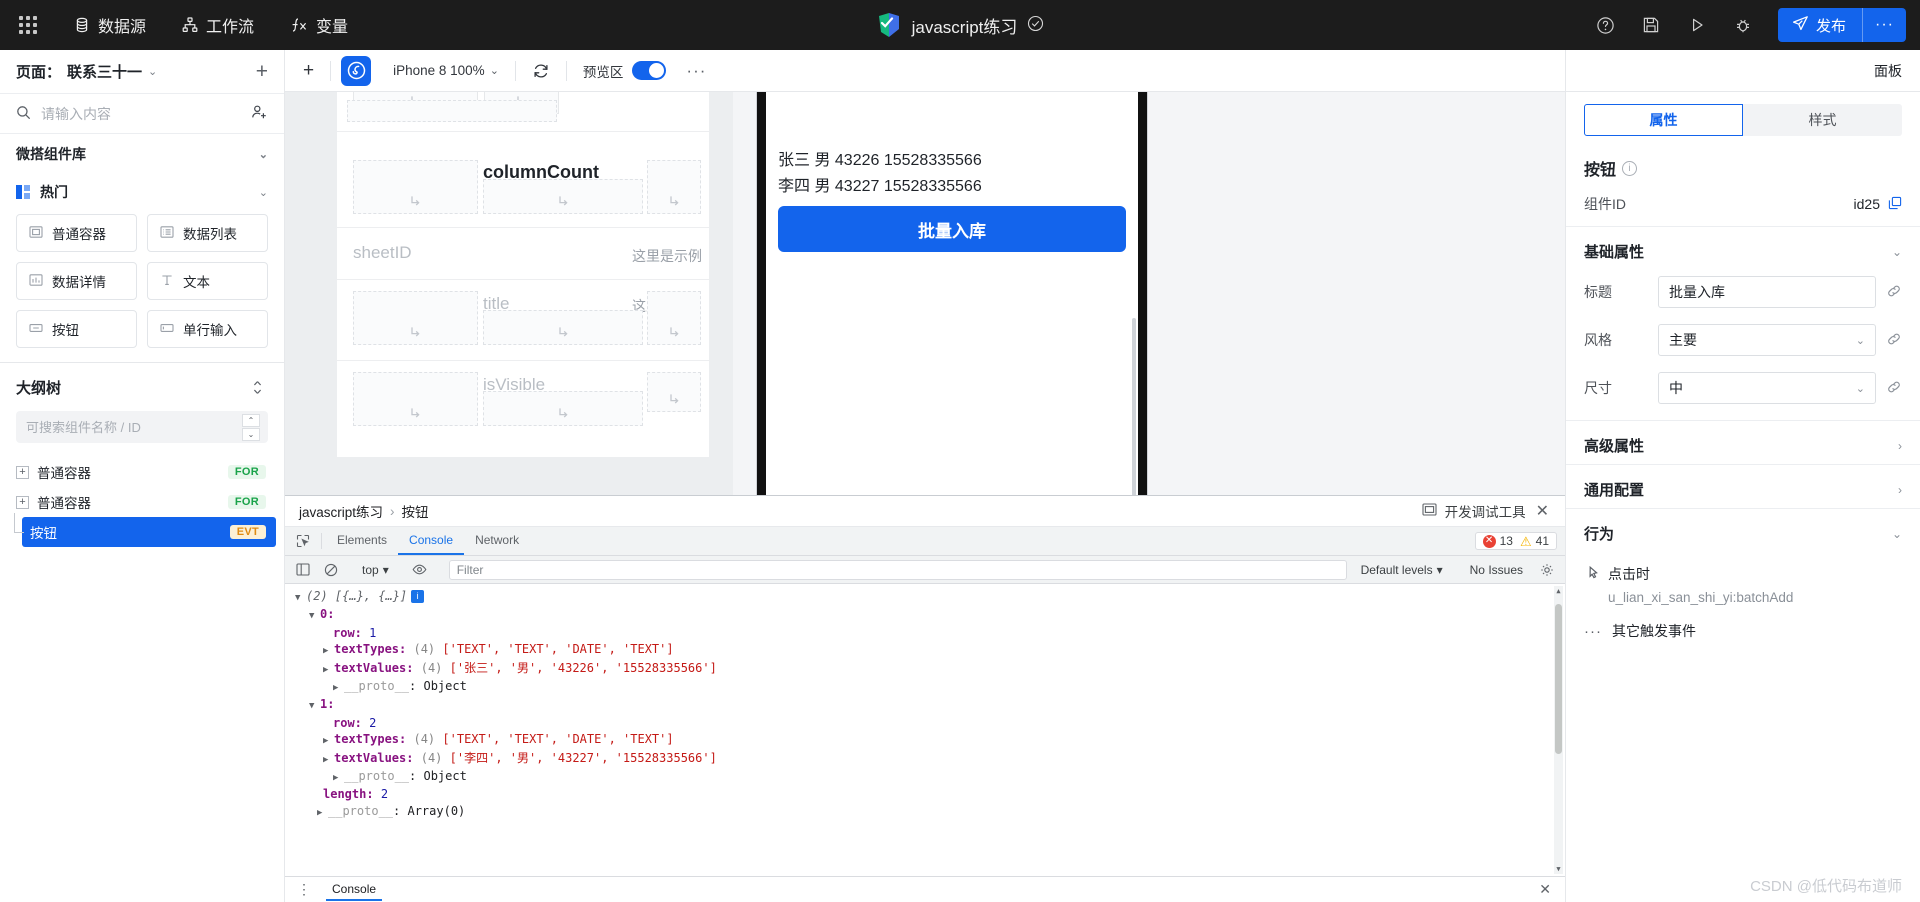 The image size is (1920, 902). Describe the element at coordinates (259, 113) in the screenshot. I see `user-settings-icon` at that location.